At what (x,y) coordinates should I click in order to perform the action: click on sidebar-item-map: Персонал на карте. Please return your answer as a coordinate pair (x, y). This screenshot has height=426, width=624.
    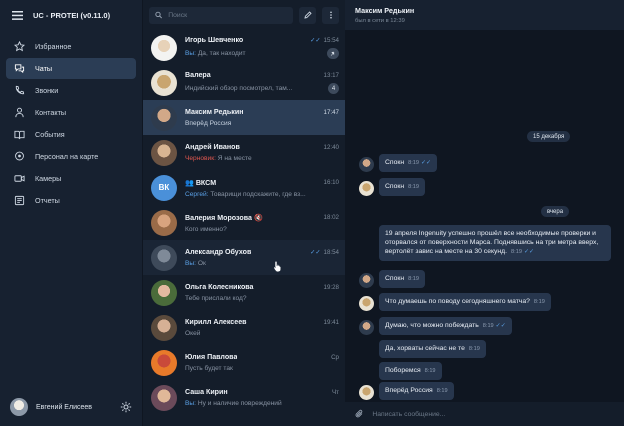
    Looking at the image, I should click on (71, 156).